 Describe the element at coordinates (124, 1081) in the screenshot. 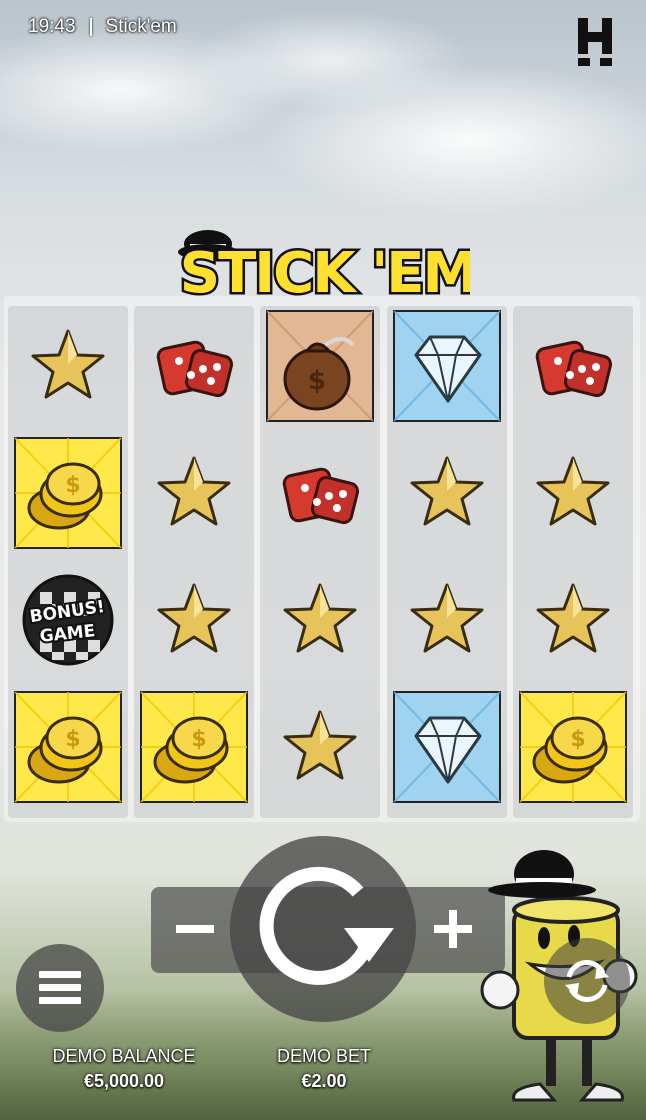

I see `balance-value: €5,000.00` at that location.